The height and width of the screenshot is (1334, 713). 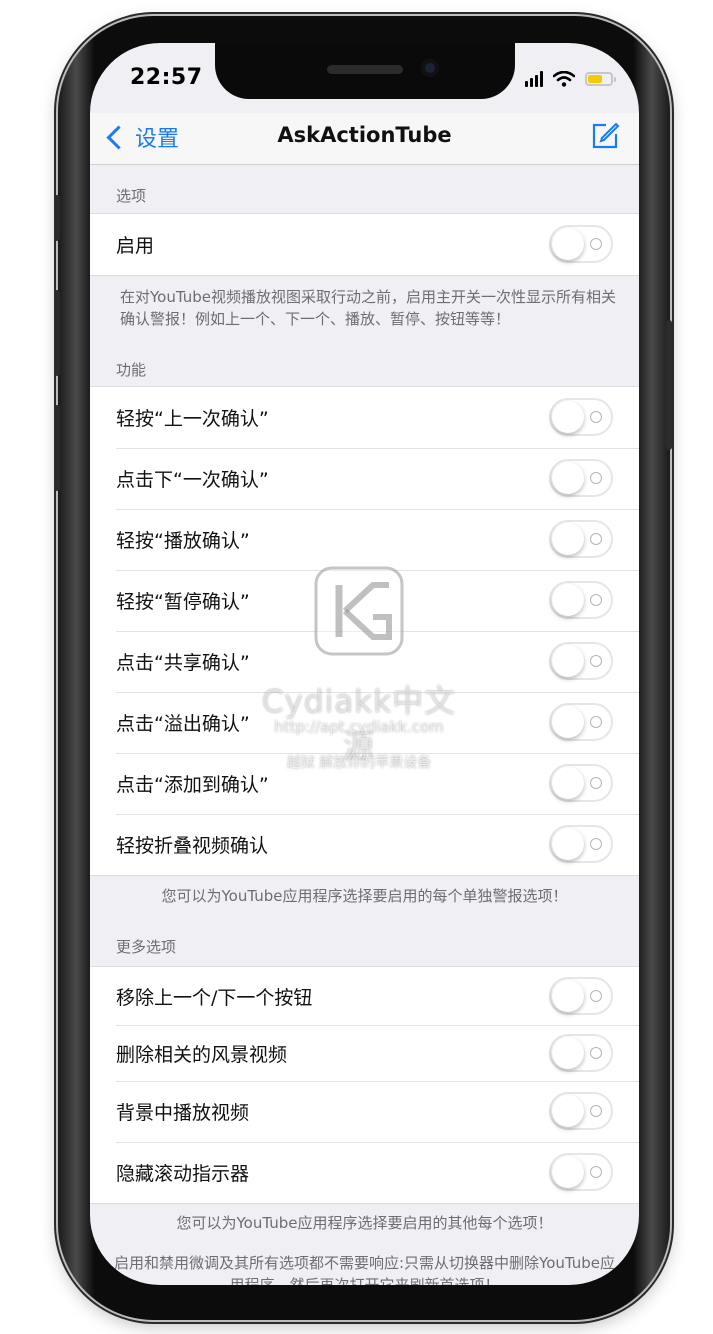 What do you see at coordinates (364, 996) in the screenshot?
I see `row-remove-prev-next: 移除上一个/下一个按钮` at bounding box center [364, 996].